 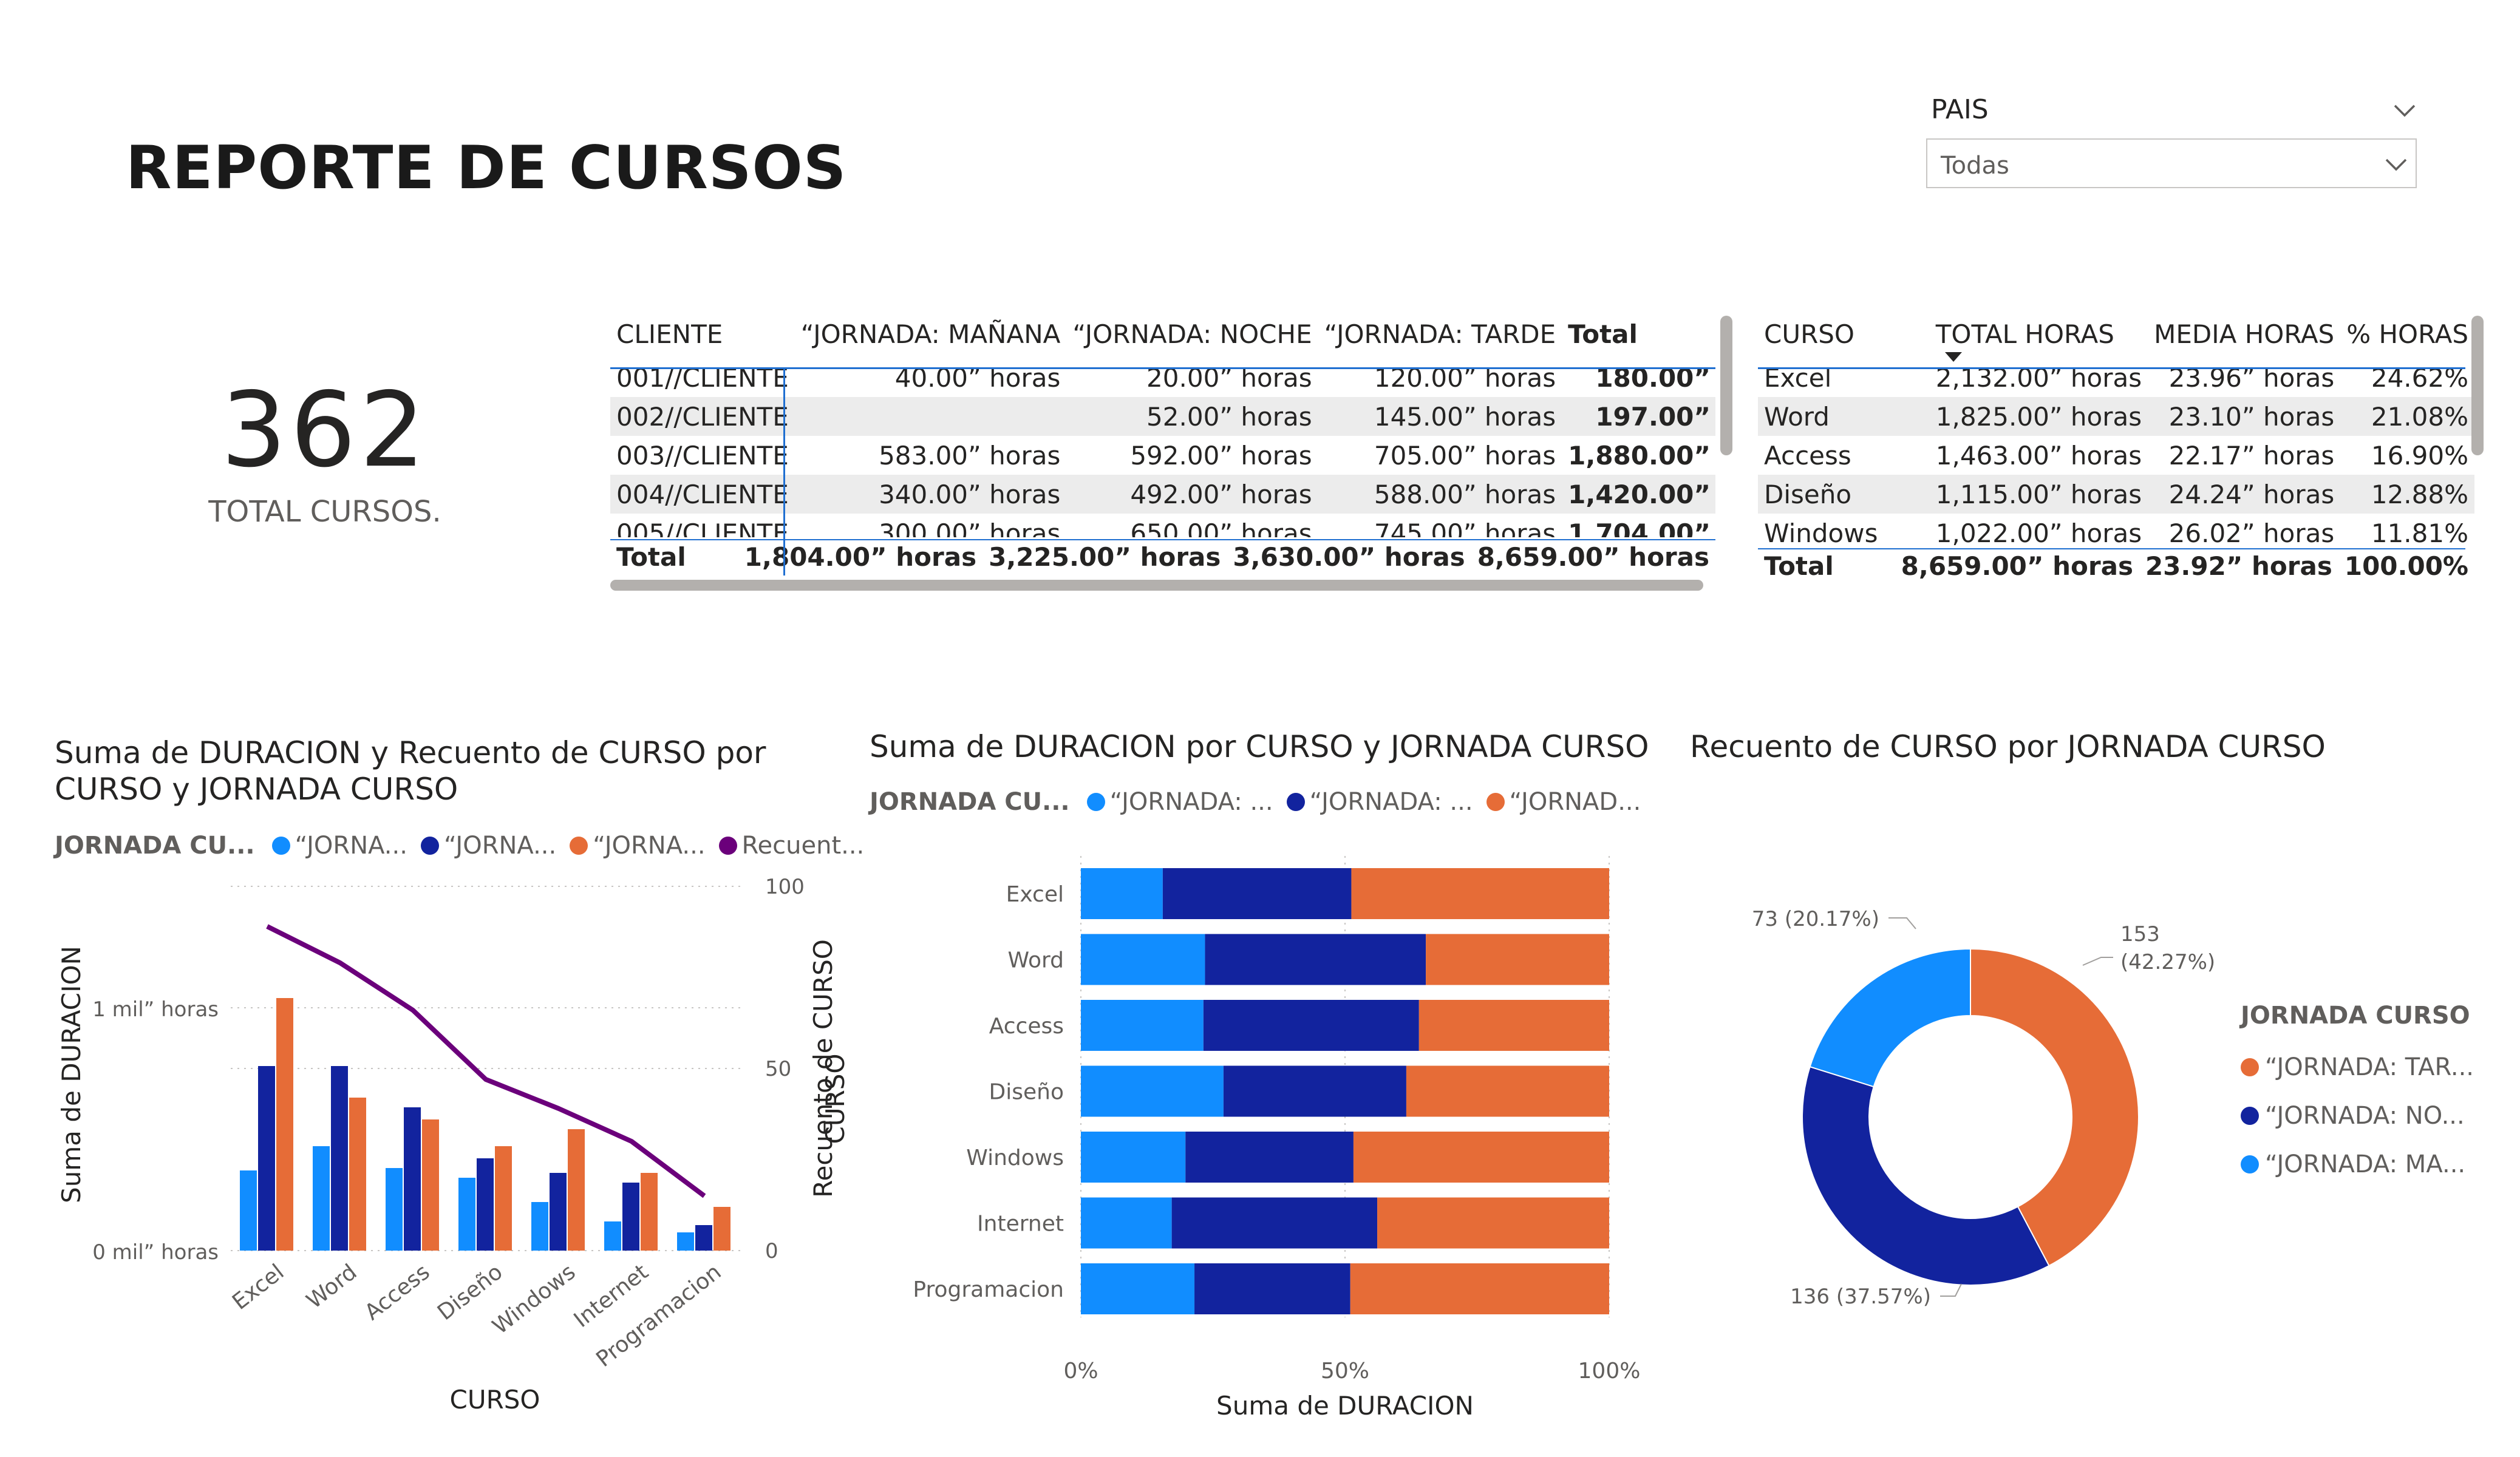 What do you see at coordinates (2116, 494) in the screenshot?
I see `table-row: Diseño 1,115.00” horas 24.24” horas 12.88%` at bounding box center [2116, 494].